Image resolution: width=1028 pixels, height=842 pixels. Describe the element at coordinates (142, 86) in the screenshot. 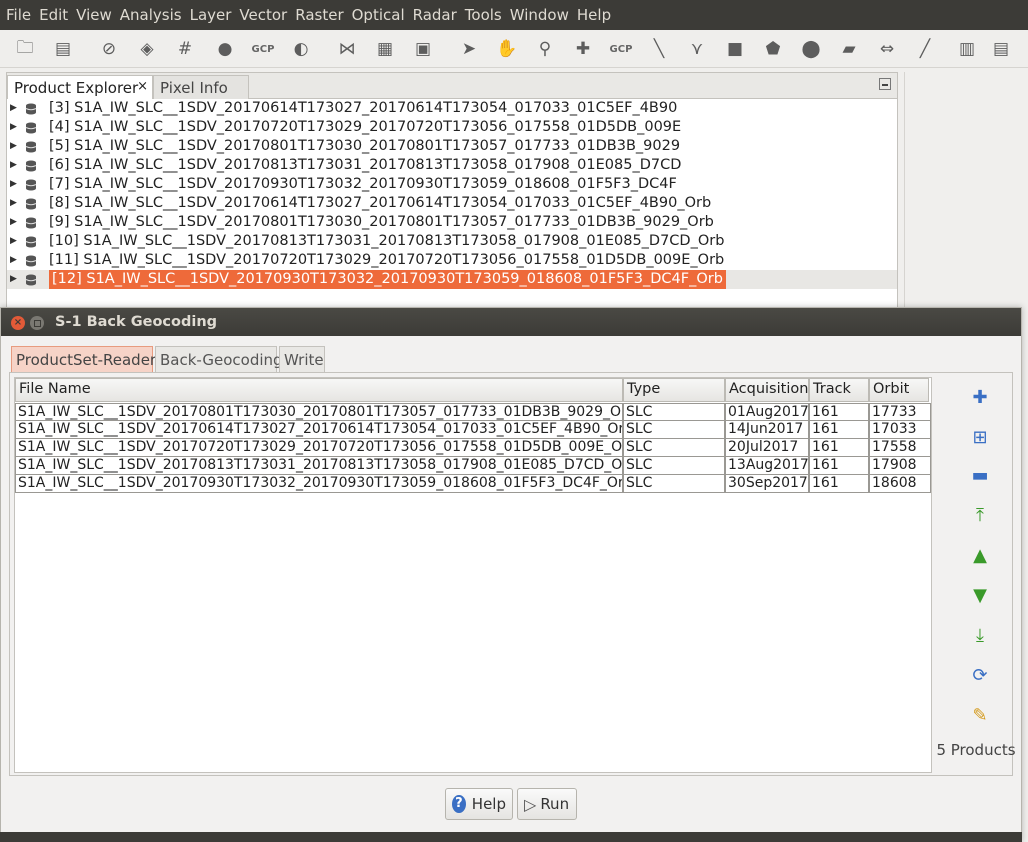

I see `close-icon: ×` at that location.